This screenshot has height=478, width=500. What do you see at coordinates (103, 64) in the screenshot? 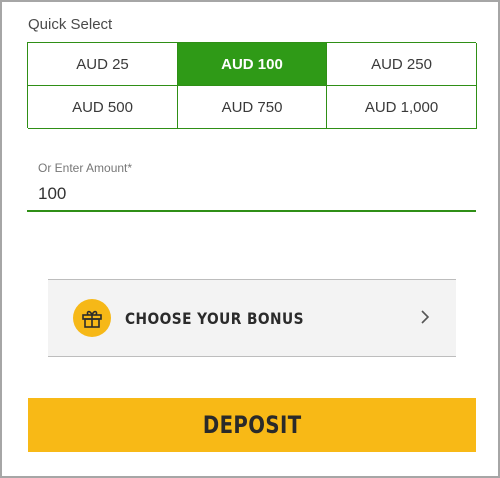
I see `quick-select-option-aud-25: AUD 25` at bounding box center [103, 64].